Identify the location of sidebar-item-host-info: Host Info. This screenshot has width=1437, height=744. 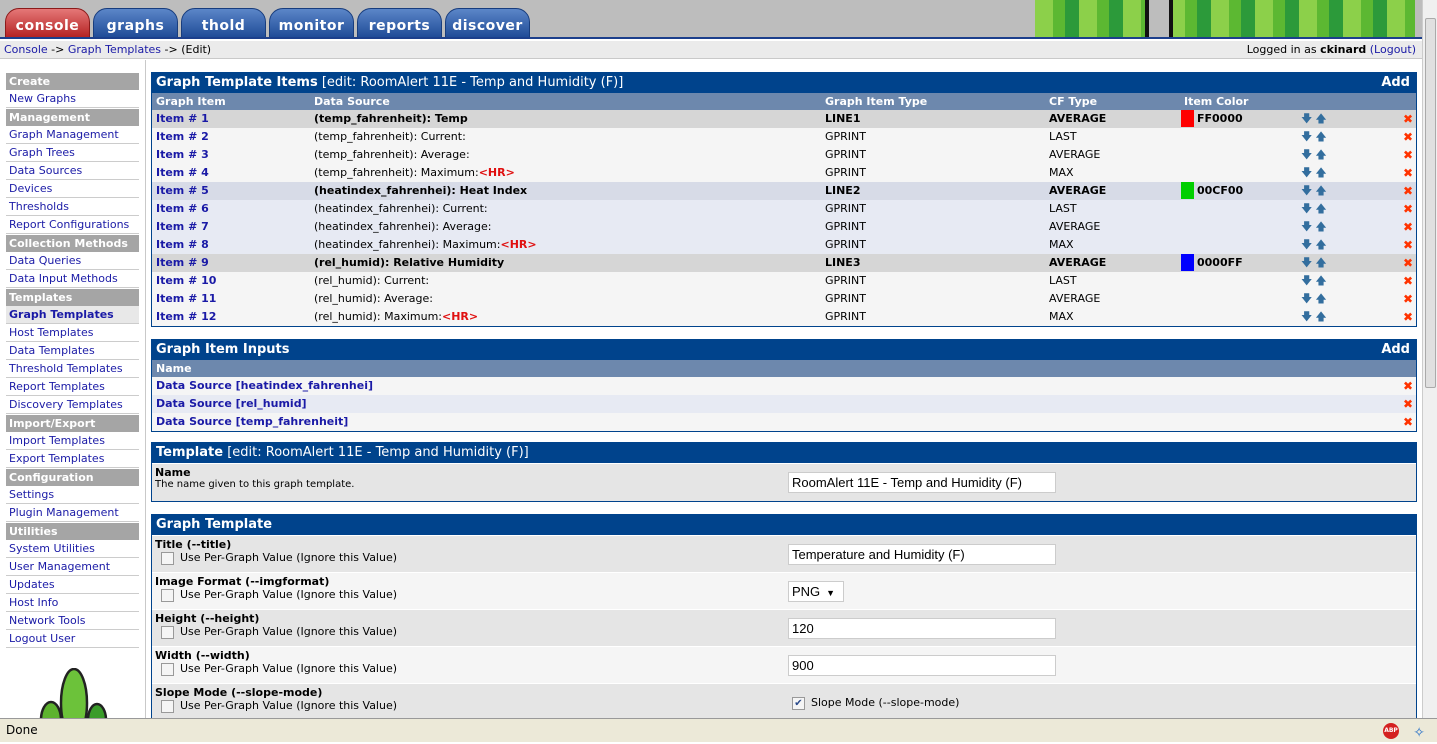
(72, 603).